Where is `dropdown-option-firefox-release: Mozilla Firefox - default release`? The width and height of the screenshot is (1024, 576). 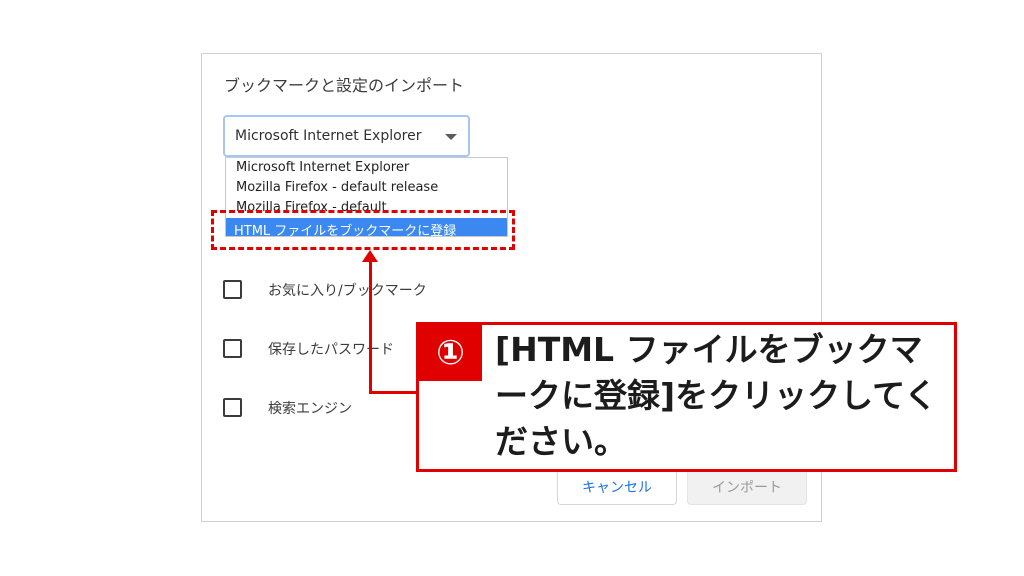
dropdown-option-firefox-release: Mozilla Firefox - default release is located at coordinates (337, 187).